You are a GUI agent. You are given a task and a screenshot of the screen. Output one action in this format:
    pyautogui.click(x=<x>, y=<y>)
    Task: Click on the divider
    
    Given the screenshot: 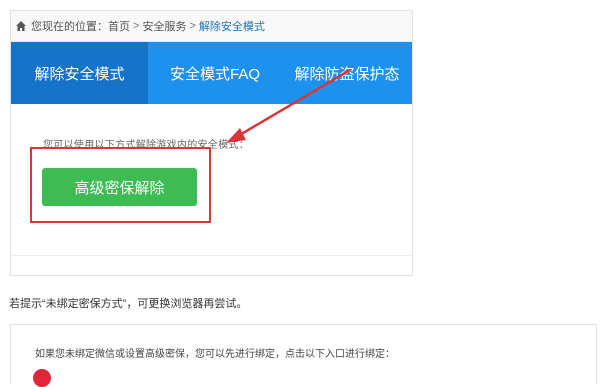 What is the action you would take?
    pyautogui.click(x=211, y=255)
    